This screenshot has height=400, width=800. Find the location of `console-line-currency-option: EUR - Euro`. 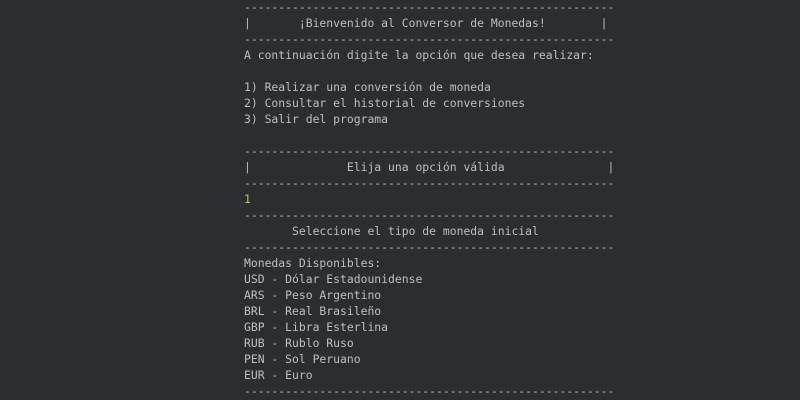

console-line-currency-option: EUR - Euro is located at coordinates (278, 375).